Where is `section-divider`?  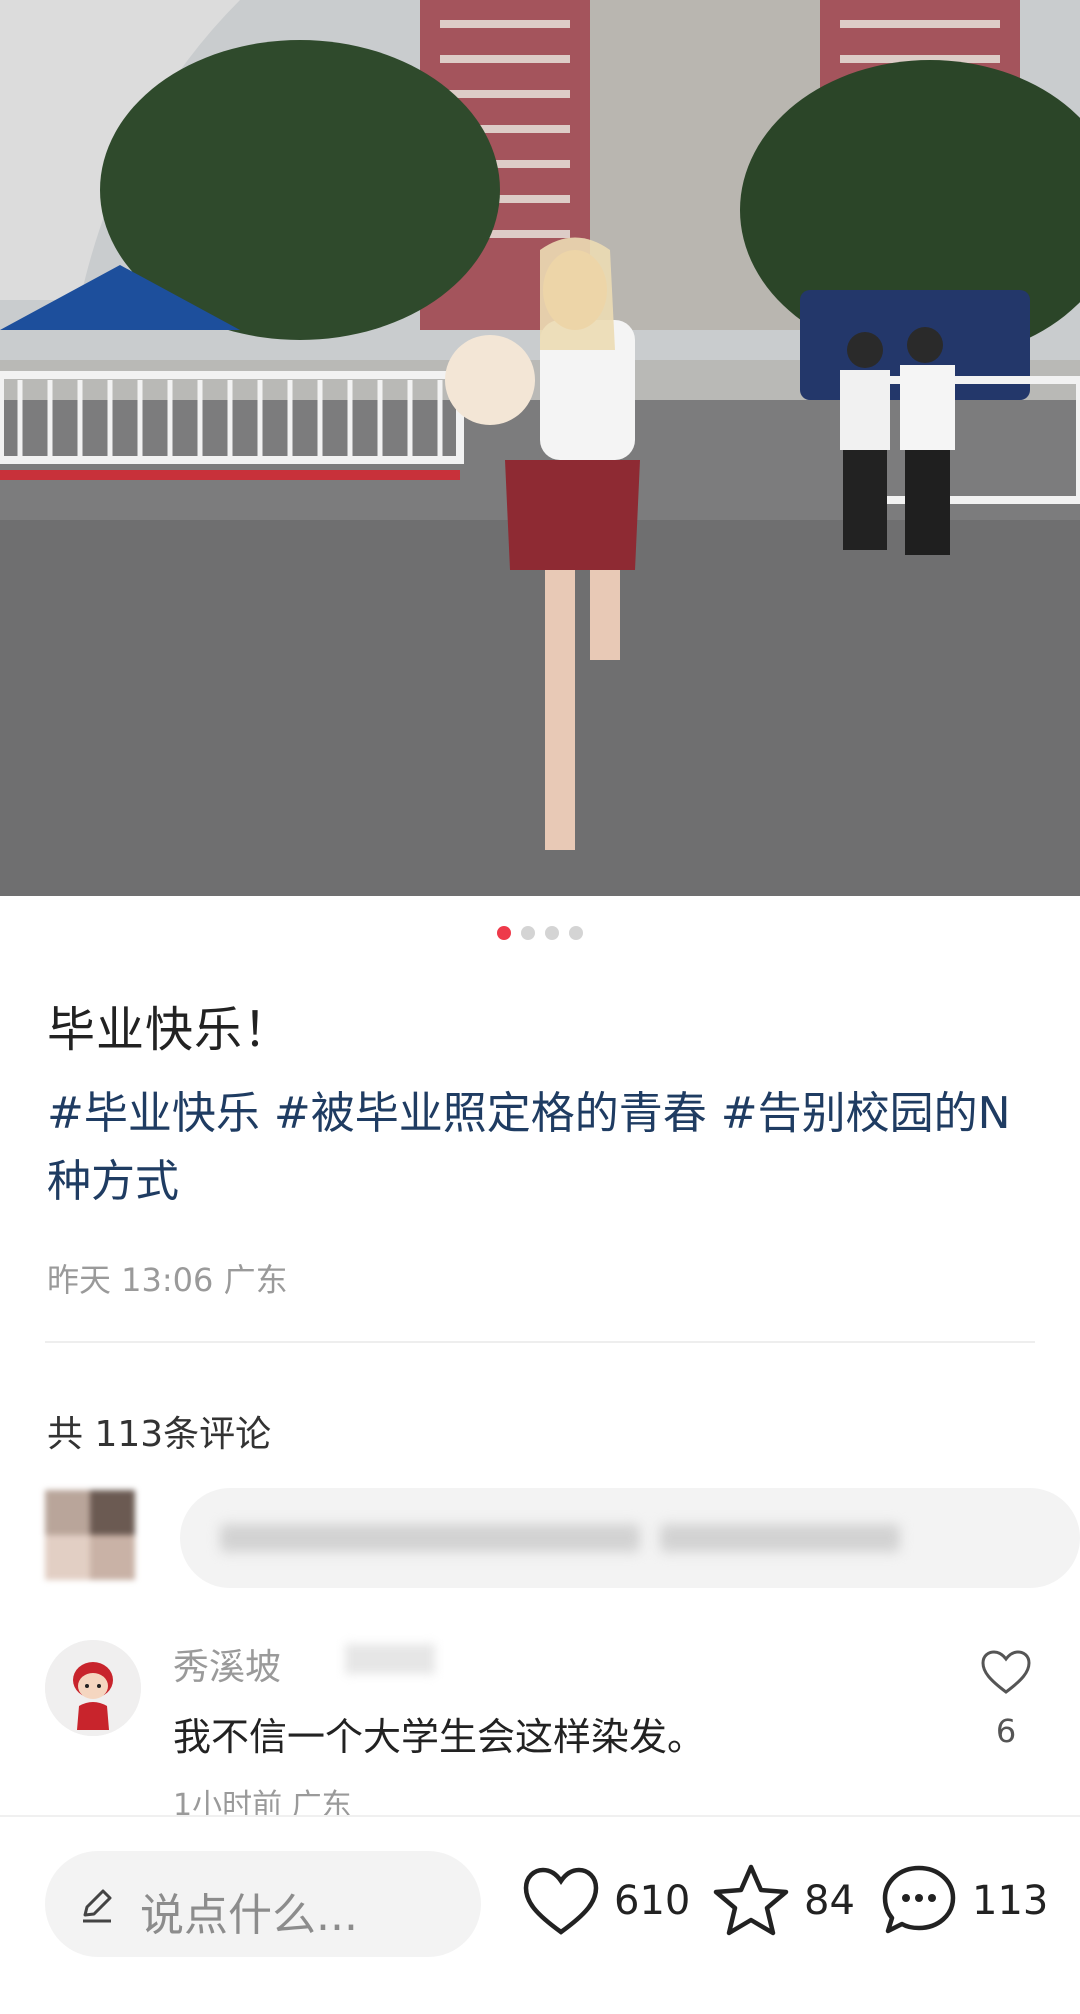 section-divider is located at coordinates (540, 1342).